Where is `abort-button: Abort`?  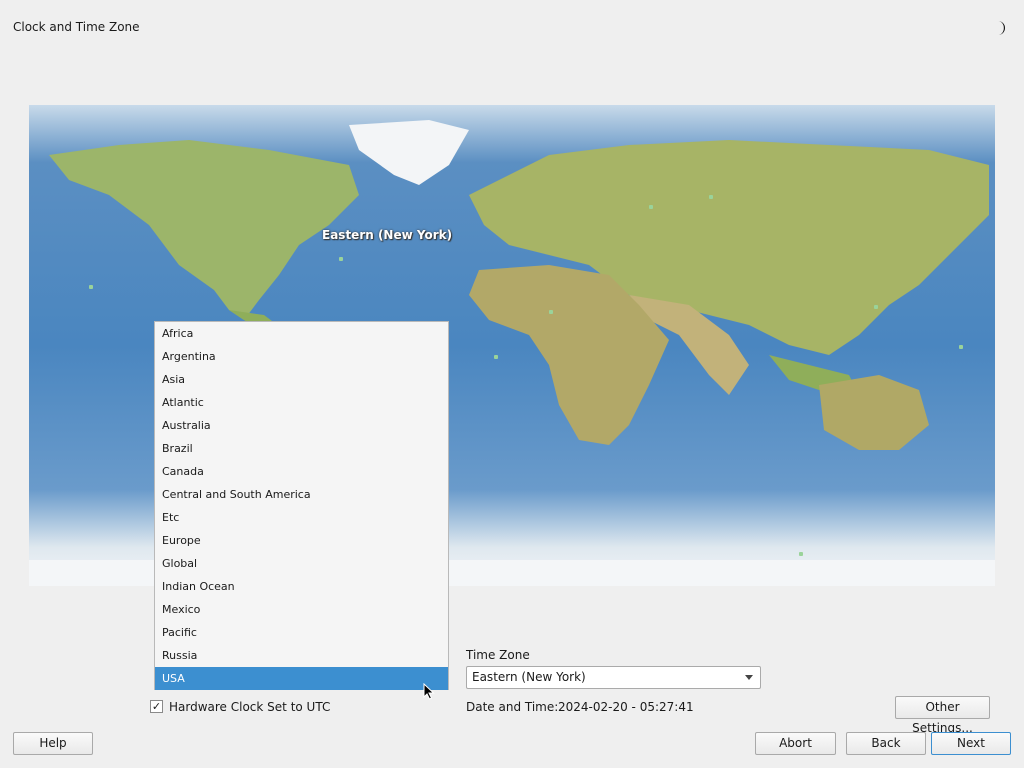 abort-button: Abort is located at coordinates (795, 743).